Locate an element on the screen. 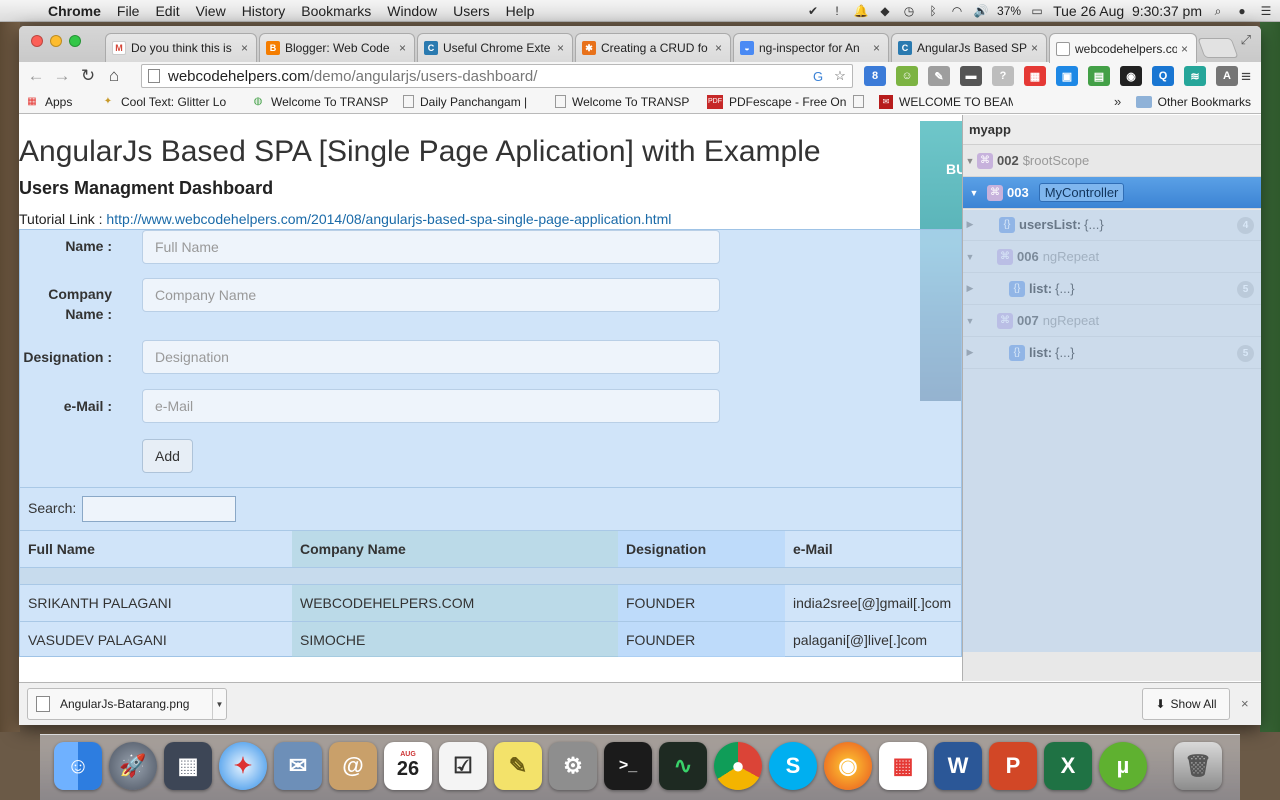 Image resolution: width=1280 pixels, height=800 pixels. search-input is located at coordinates (159, 509).